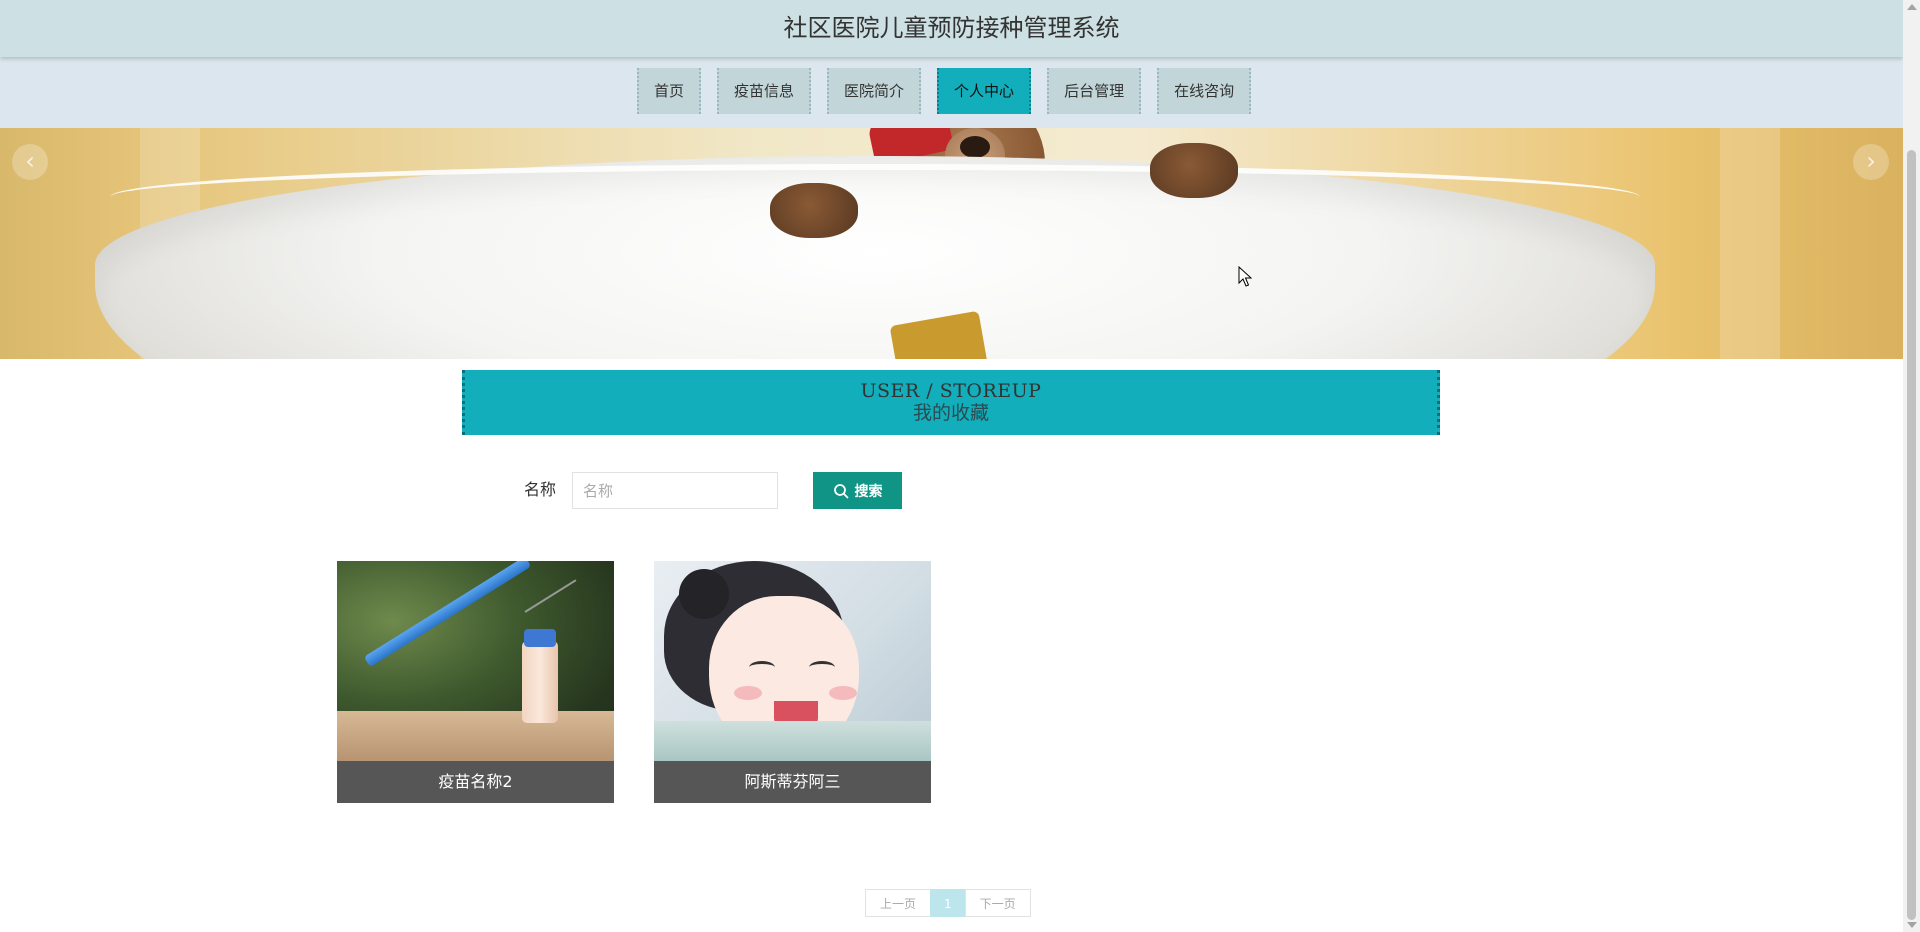  What do you see at coordinates (898, 903) in the screenshot?
I see `pagination-prev-button: 上一页` at bounding box center [898, 903].